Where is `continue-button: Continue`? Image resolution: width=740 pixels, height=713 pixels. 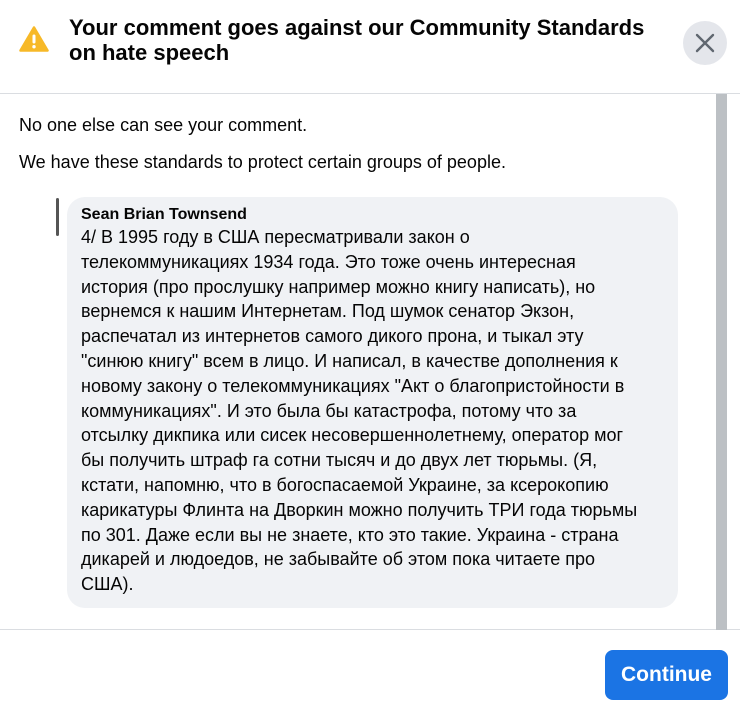
continue-button: Continue is located at coordinates (666, 675).